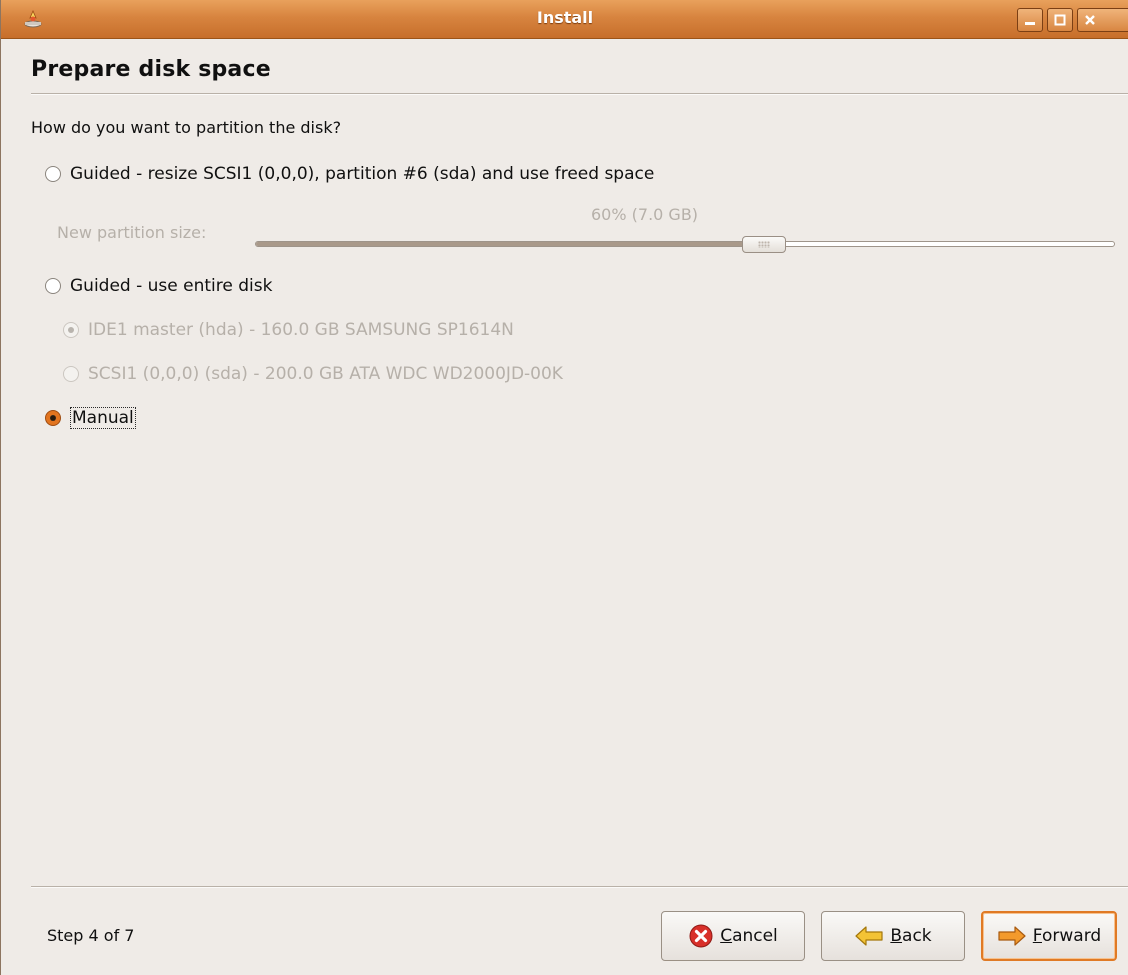  I want to click on maximize-icon, so click(1060, 20).